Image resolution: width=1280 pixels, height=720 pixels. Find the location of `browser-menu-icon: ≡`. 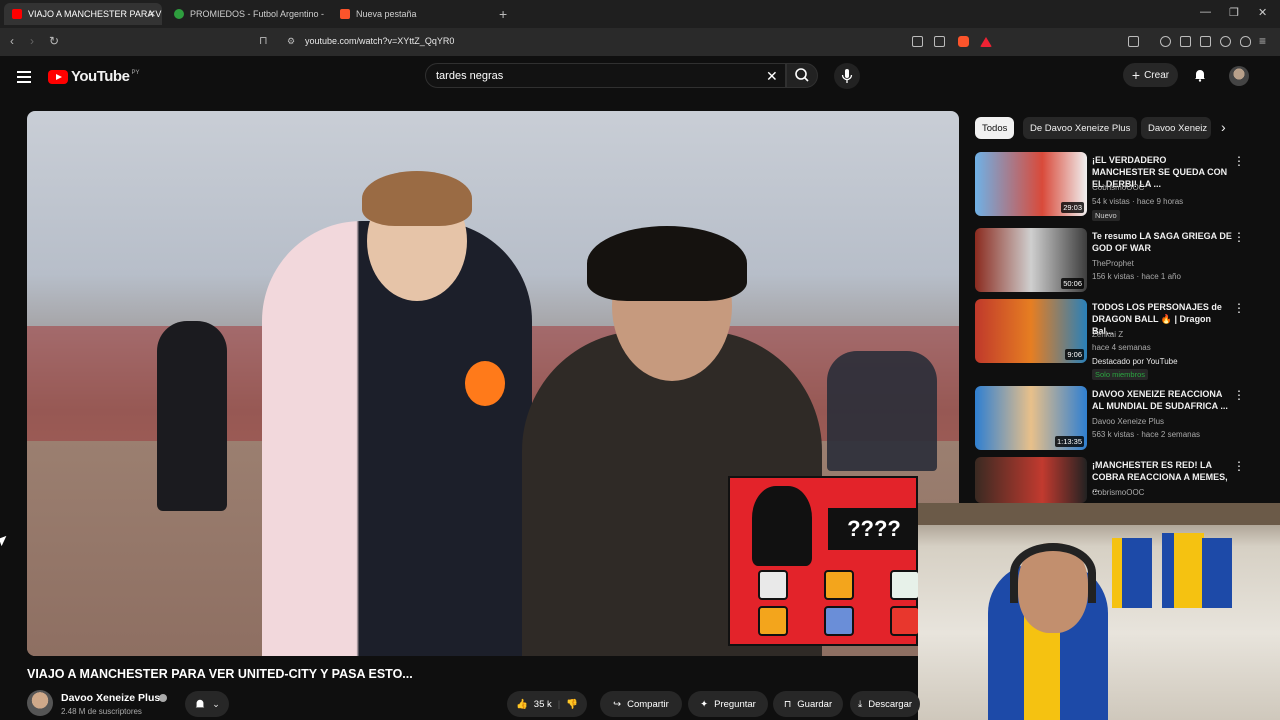

browser-menu-icon: ≡ is located at coordinates (1262, 41).